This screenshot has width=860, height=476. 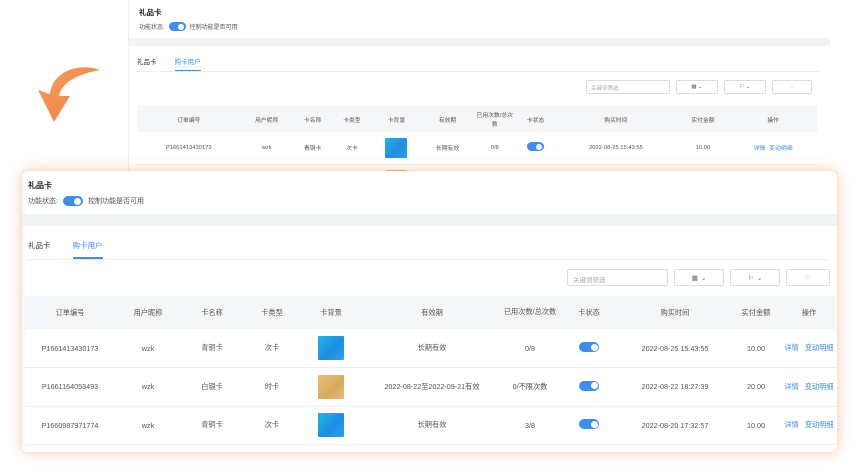 What do you see at coordinates (756, 312) in the screenshot?
I see `col-amount: 实付金额` at bounding box center [756, 312].